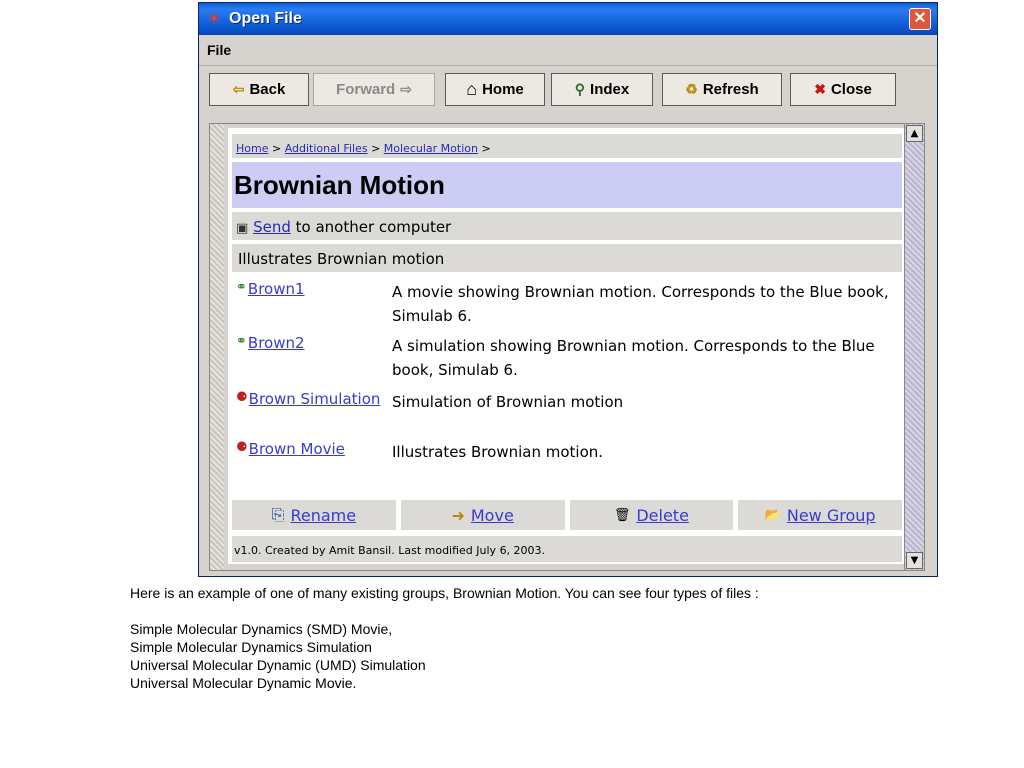 The image size is (1024, 768). What do you see at coordinates (219, 50) in the screenshot?
I see `menu-file: File` at bounding box center [219, 50].